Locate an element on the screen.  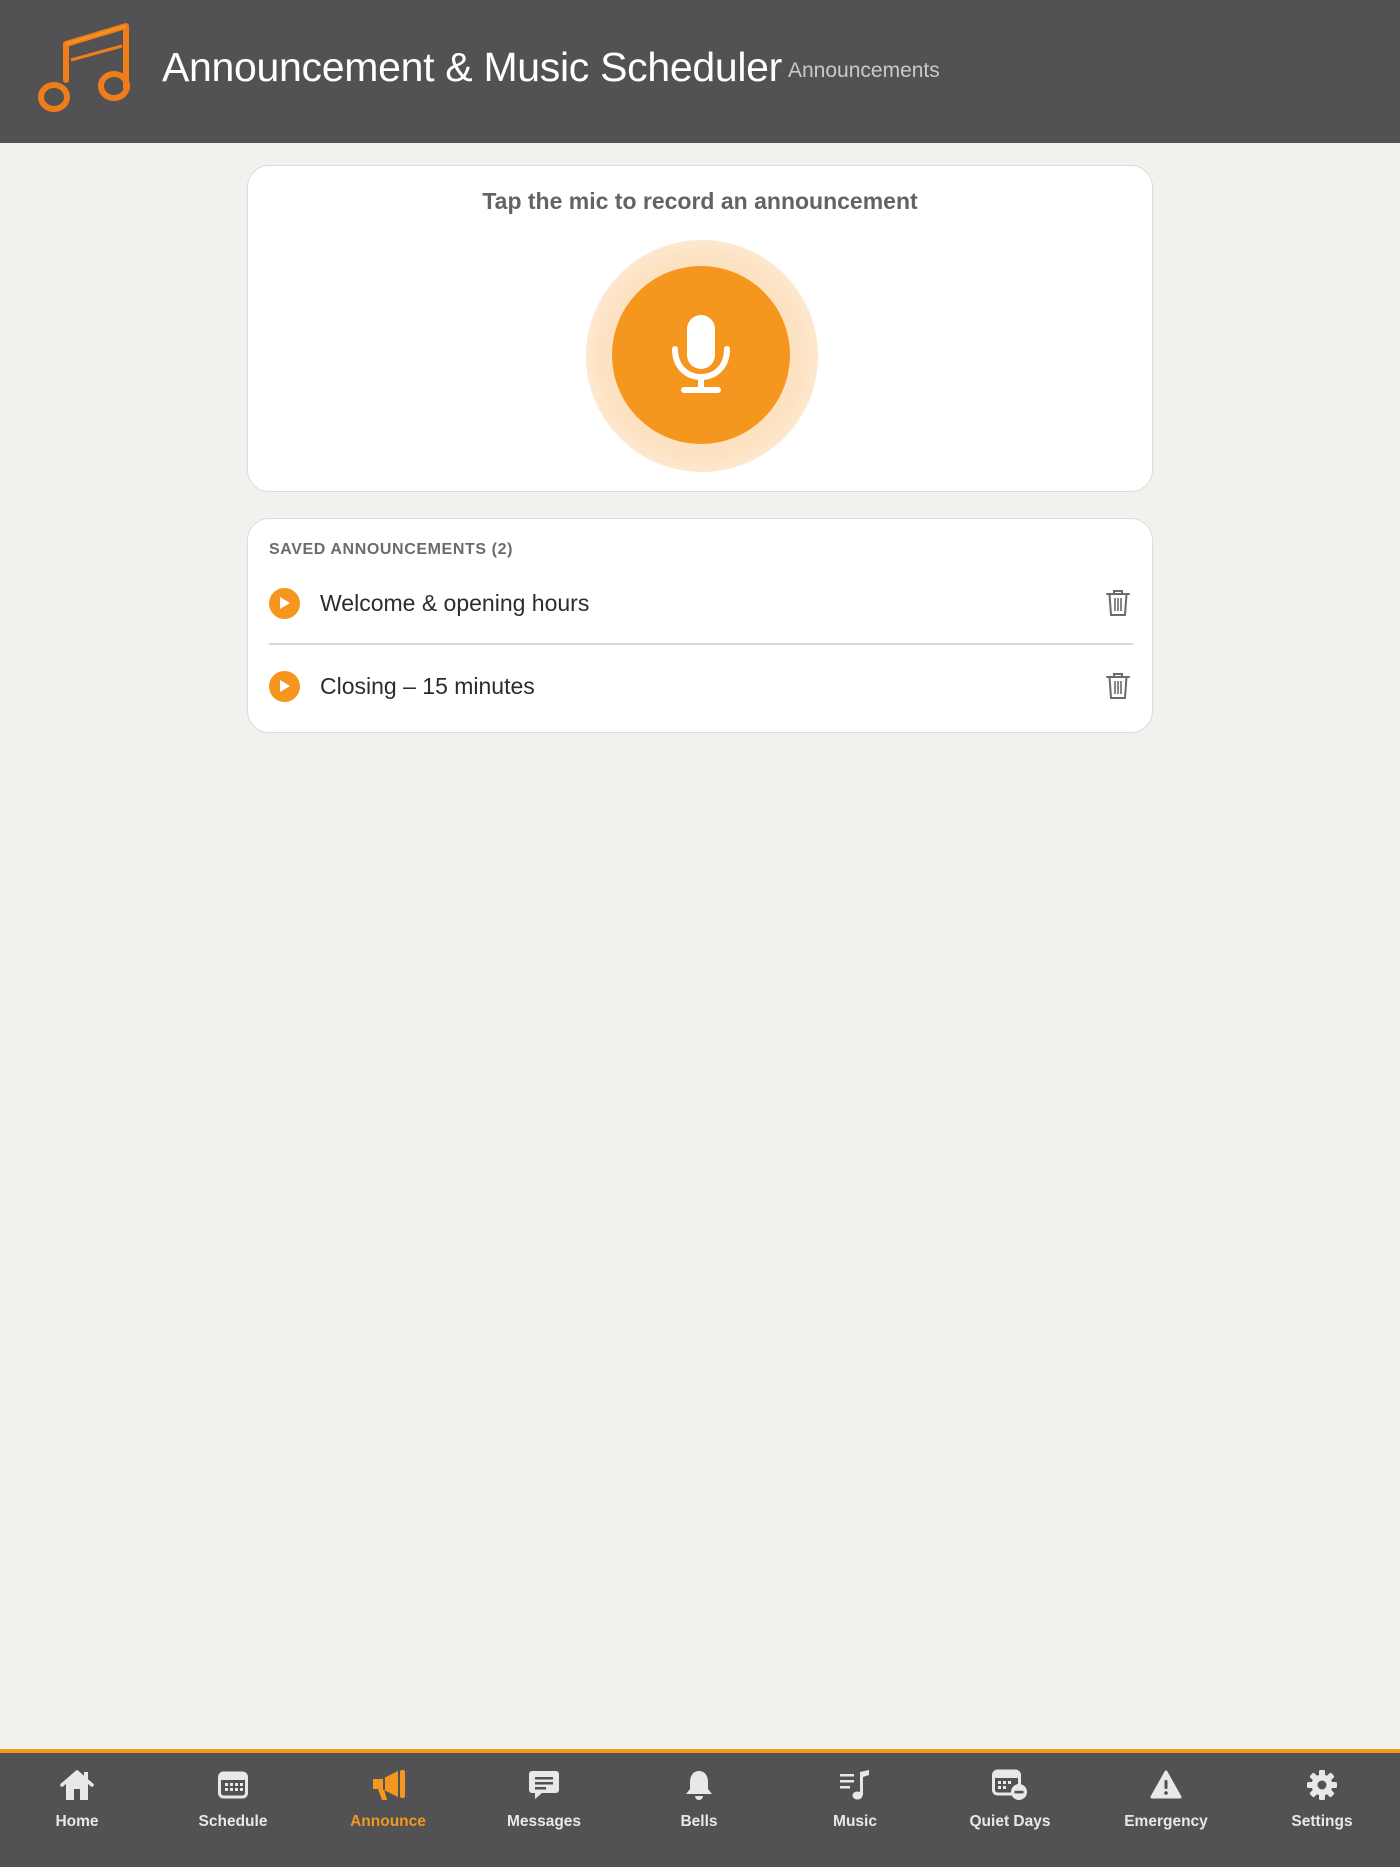
tab-label: Messages is located at coordinates (544, 1821).